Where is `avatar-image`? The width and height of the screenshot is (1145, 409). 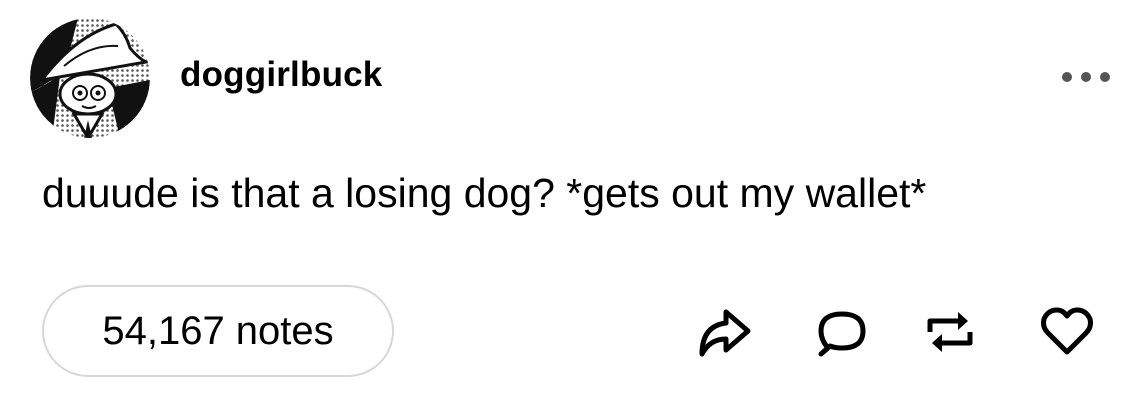
avatar-image is located at coordinates (90, 78).